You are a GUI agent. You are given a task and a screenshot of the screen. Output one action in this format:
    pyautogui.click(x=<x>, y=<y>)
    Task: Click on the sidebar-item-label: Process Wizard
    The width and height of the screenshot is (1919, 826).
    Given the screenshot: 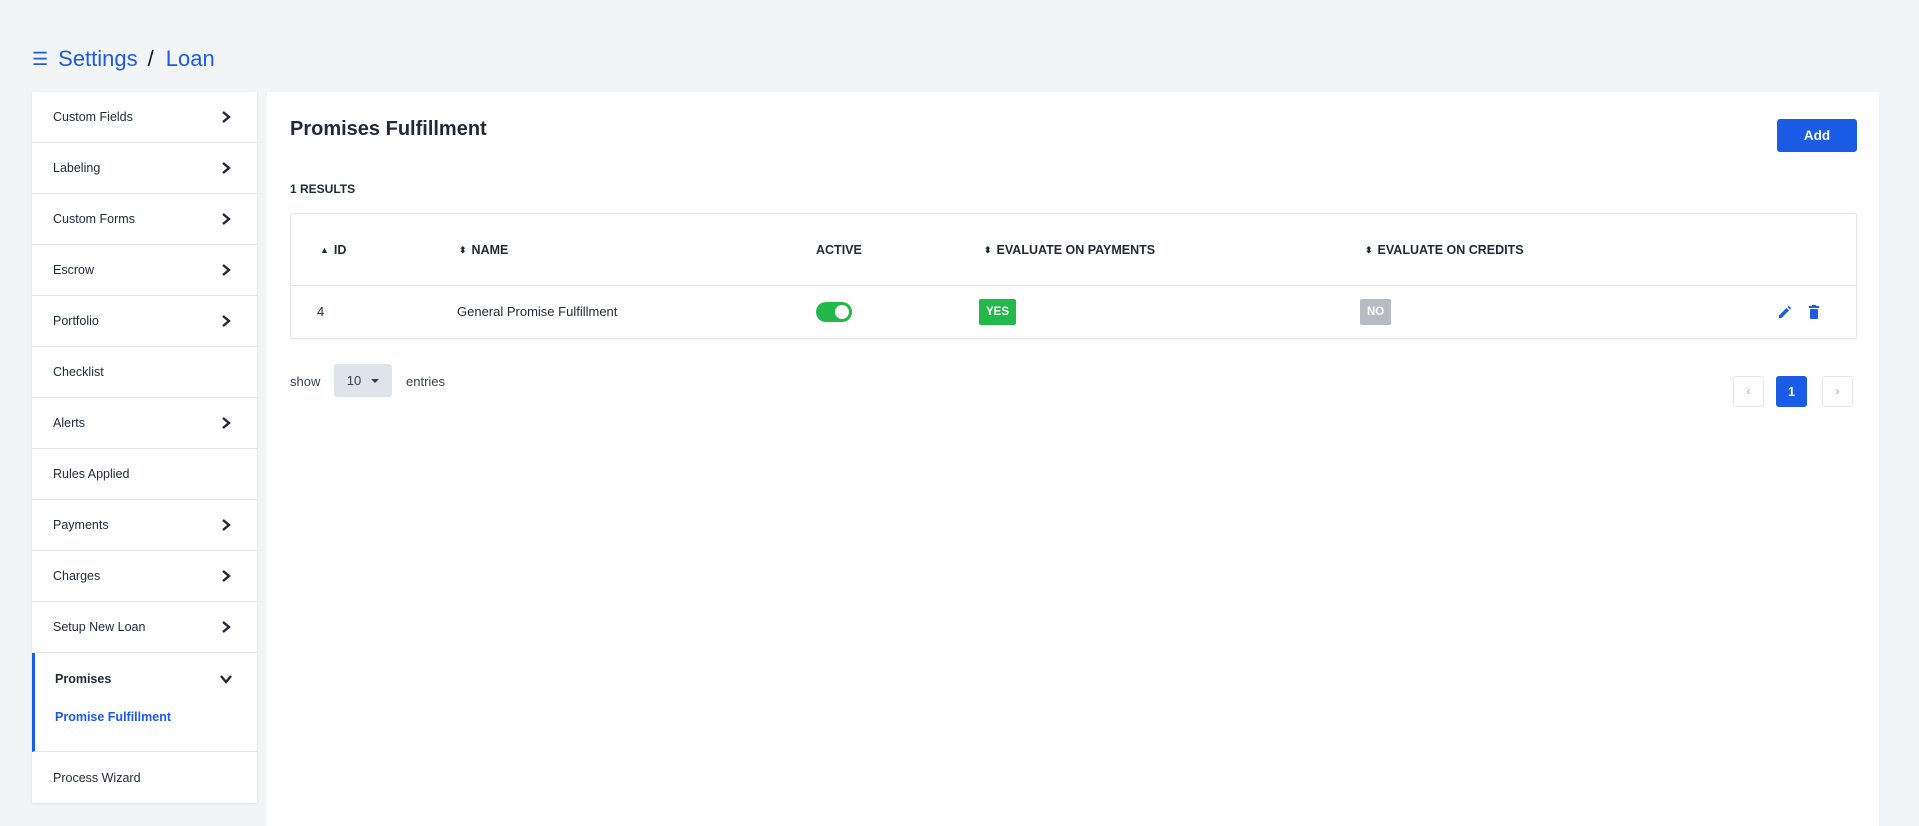 What is the action you would take?
    pyautogui.click(x=97, y=777)
    